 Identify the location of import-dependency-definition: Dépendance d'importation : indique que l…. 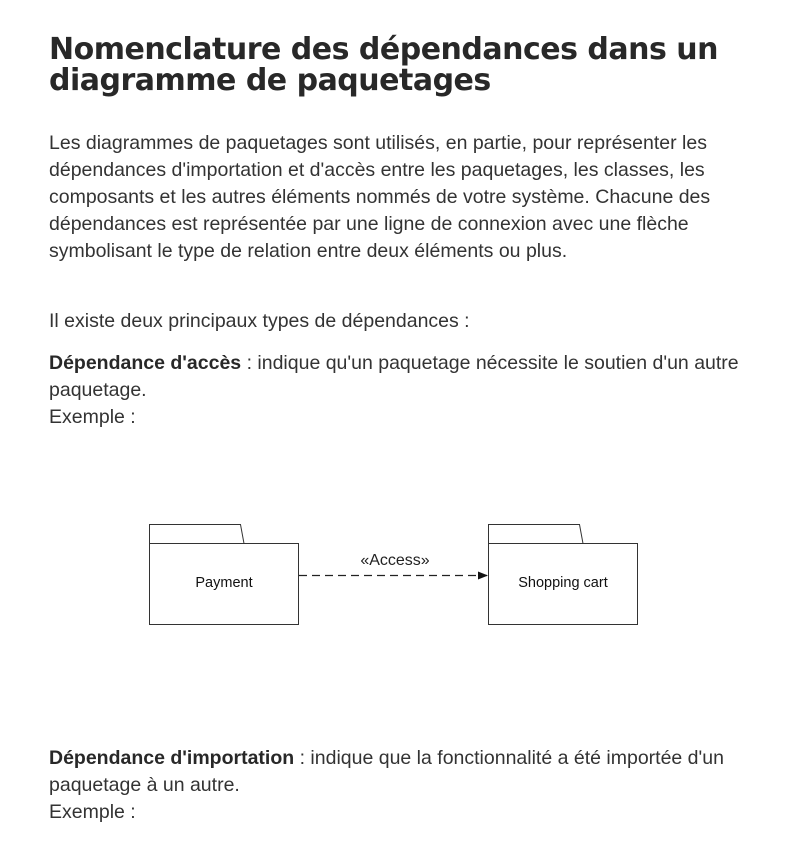
(406, 785).